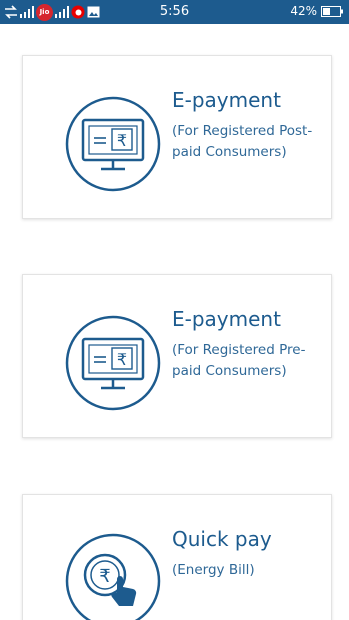  I want to click on battery-percentage: 42%, so click(303, 11).